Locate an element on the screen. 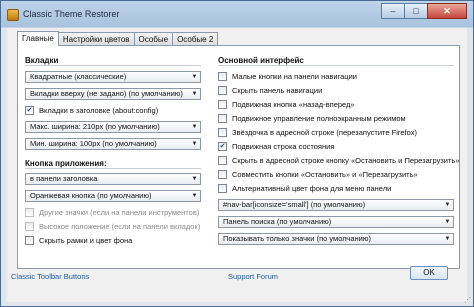  tab-shape-value: Квадратные (классические) is located at coordinates (78, 76).